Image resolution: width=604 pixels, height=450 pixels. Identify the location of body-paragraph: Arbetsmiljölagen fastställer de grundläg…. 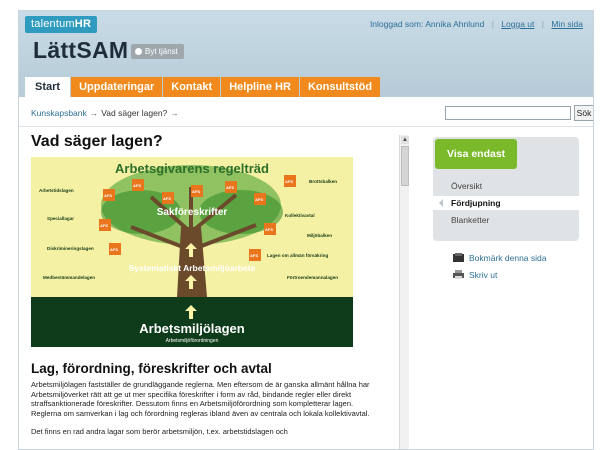
(200, 399).